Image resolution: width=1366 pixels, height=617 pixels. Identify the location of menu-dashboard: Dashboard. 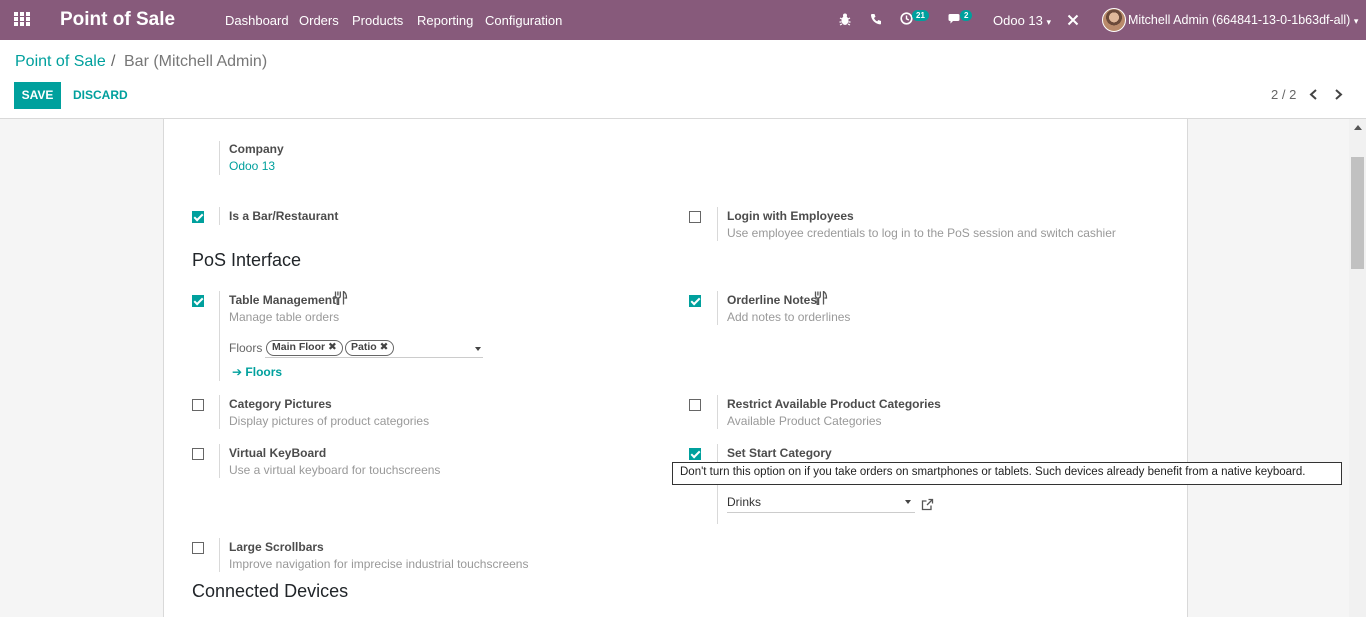
(257, 20).